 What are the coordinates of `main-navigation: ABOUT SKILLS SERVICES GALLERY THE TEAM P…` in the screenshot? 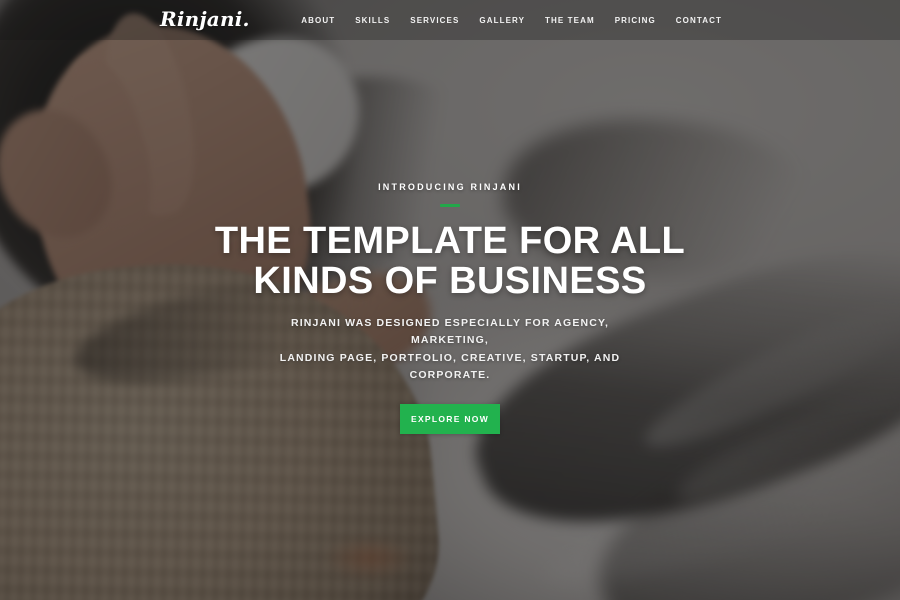 It's located at (511, 20).